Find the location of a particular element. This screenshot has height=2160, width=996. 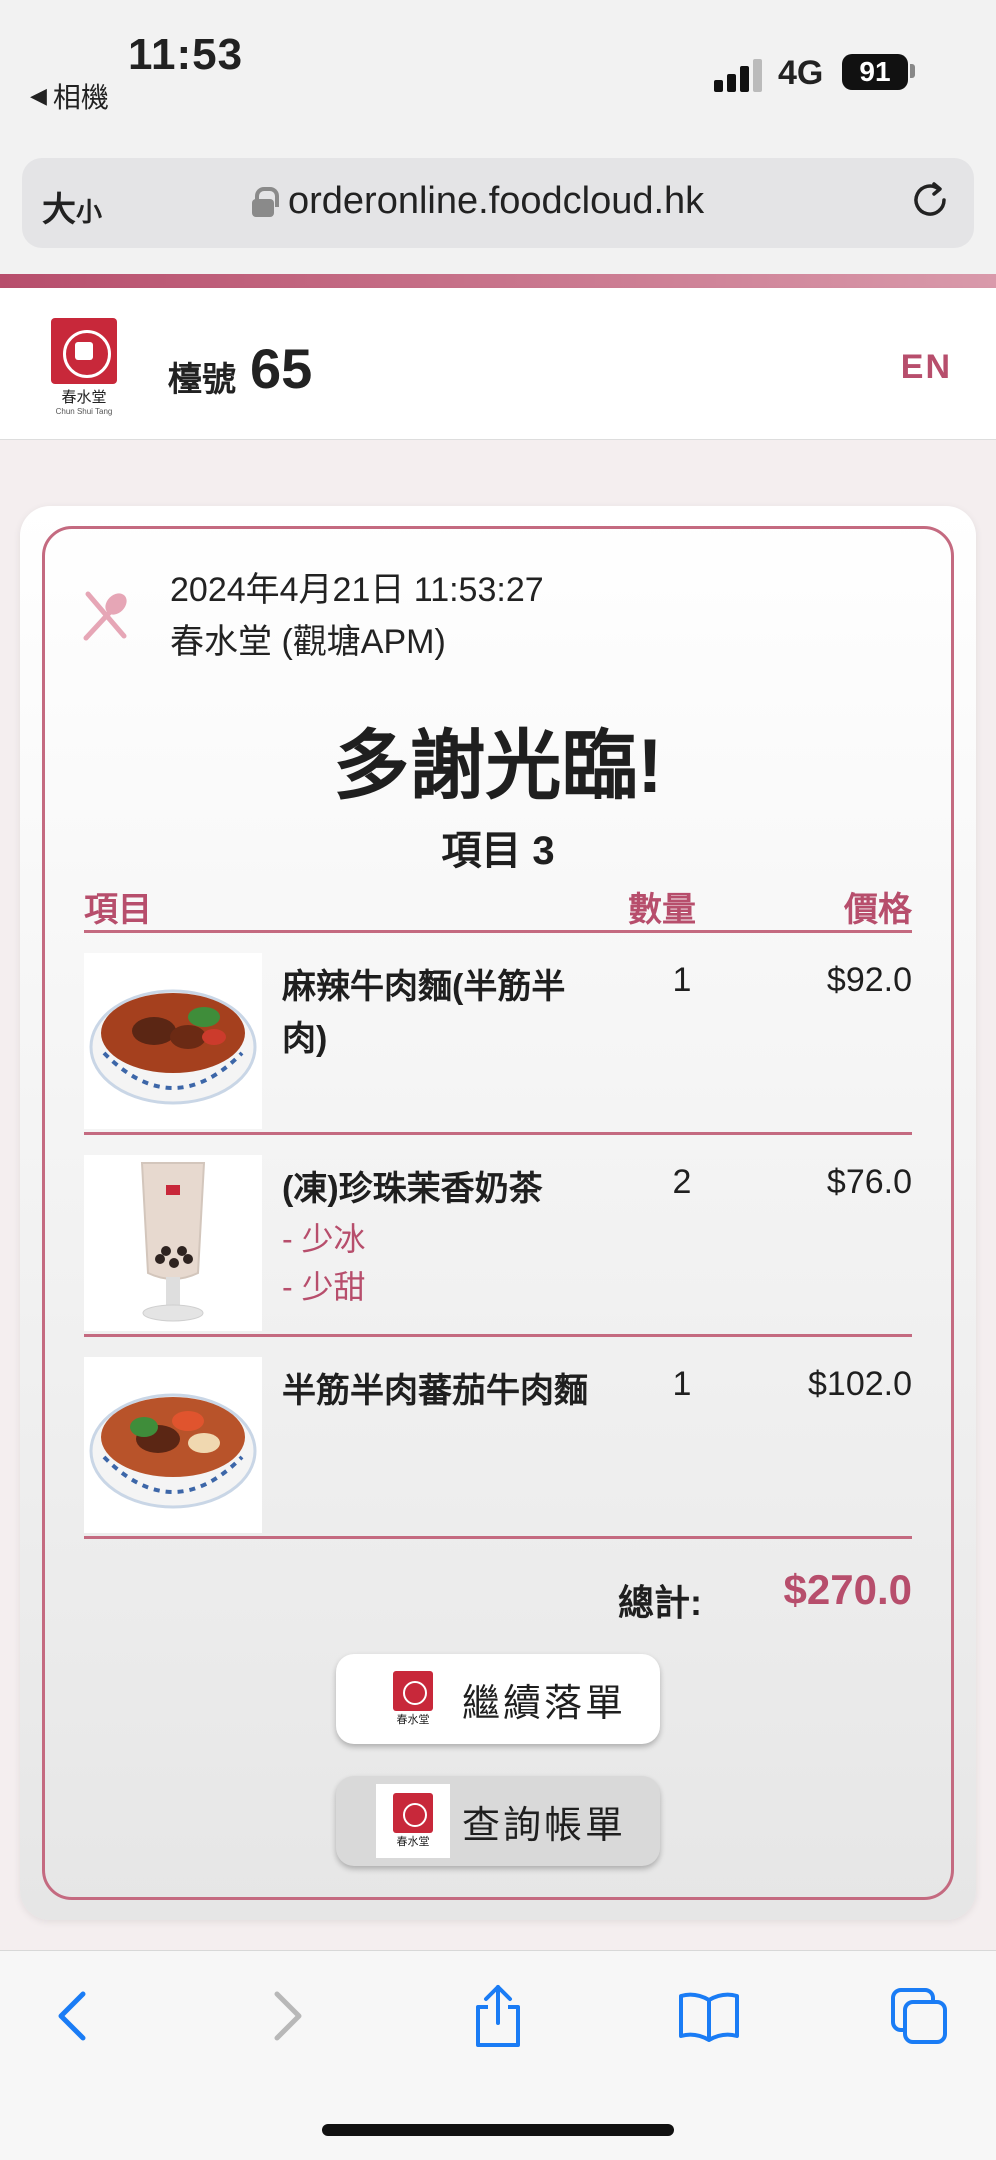

item-price: $102.0 is located at coordinates (860, 1384).